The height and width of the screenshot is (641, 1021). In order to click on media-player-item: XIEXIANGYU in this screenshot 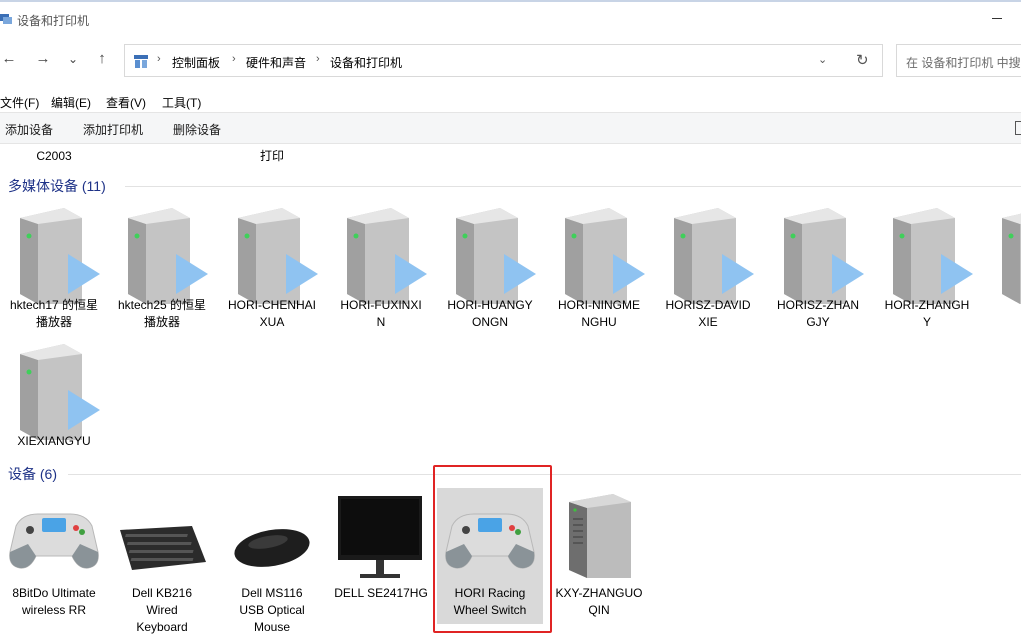, I will do `click(54, 404)`.